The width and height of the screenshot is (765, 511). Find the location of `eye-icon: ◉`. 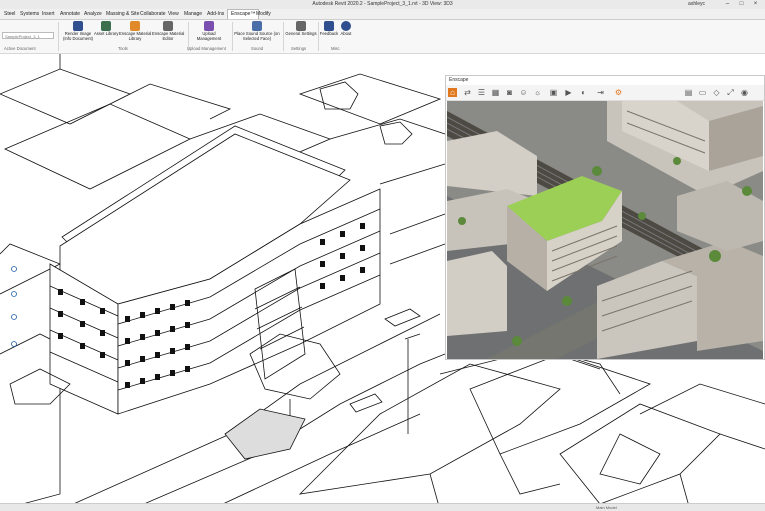

eye-icon: ◉ is located at coordinates (744, 92).